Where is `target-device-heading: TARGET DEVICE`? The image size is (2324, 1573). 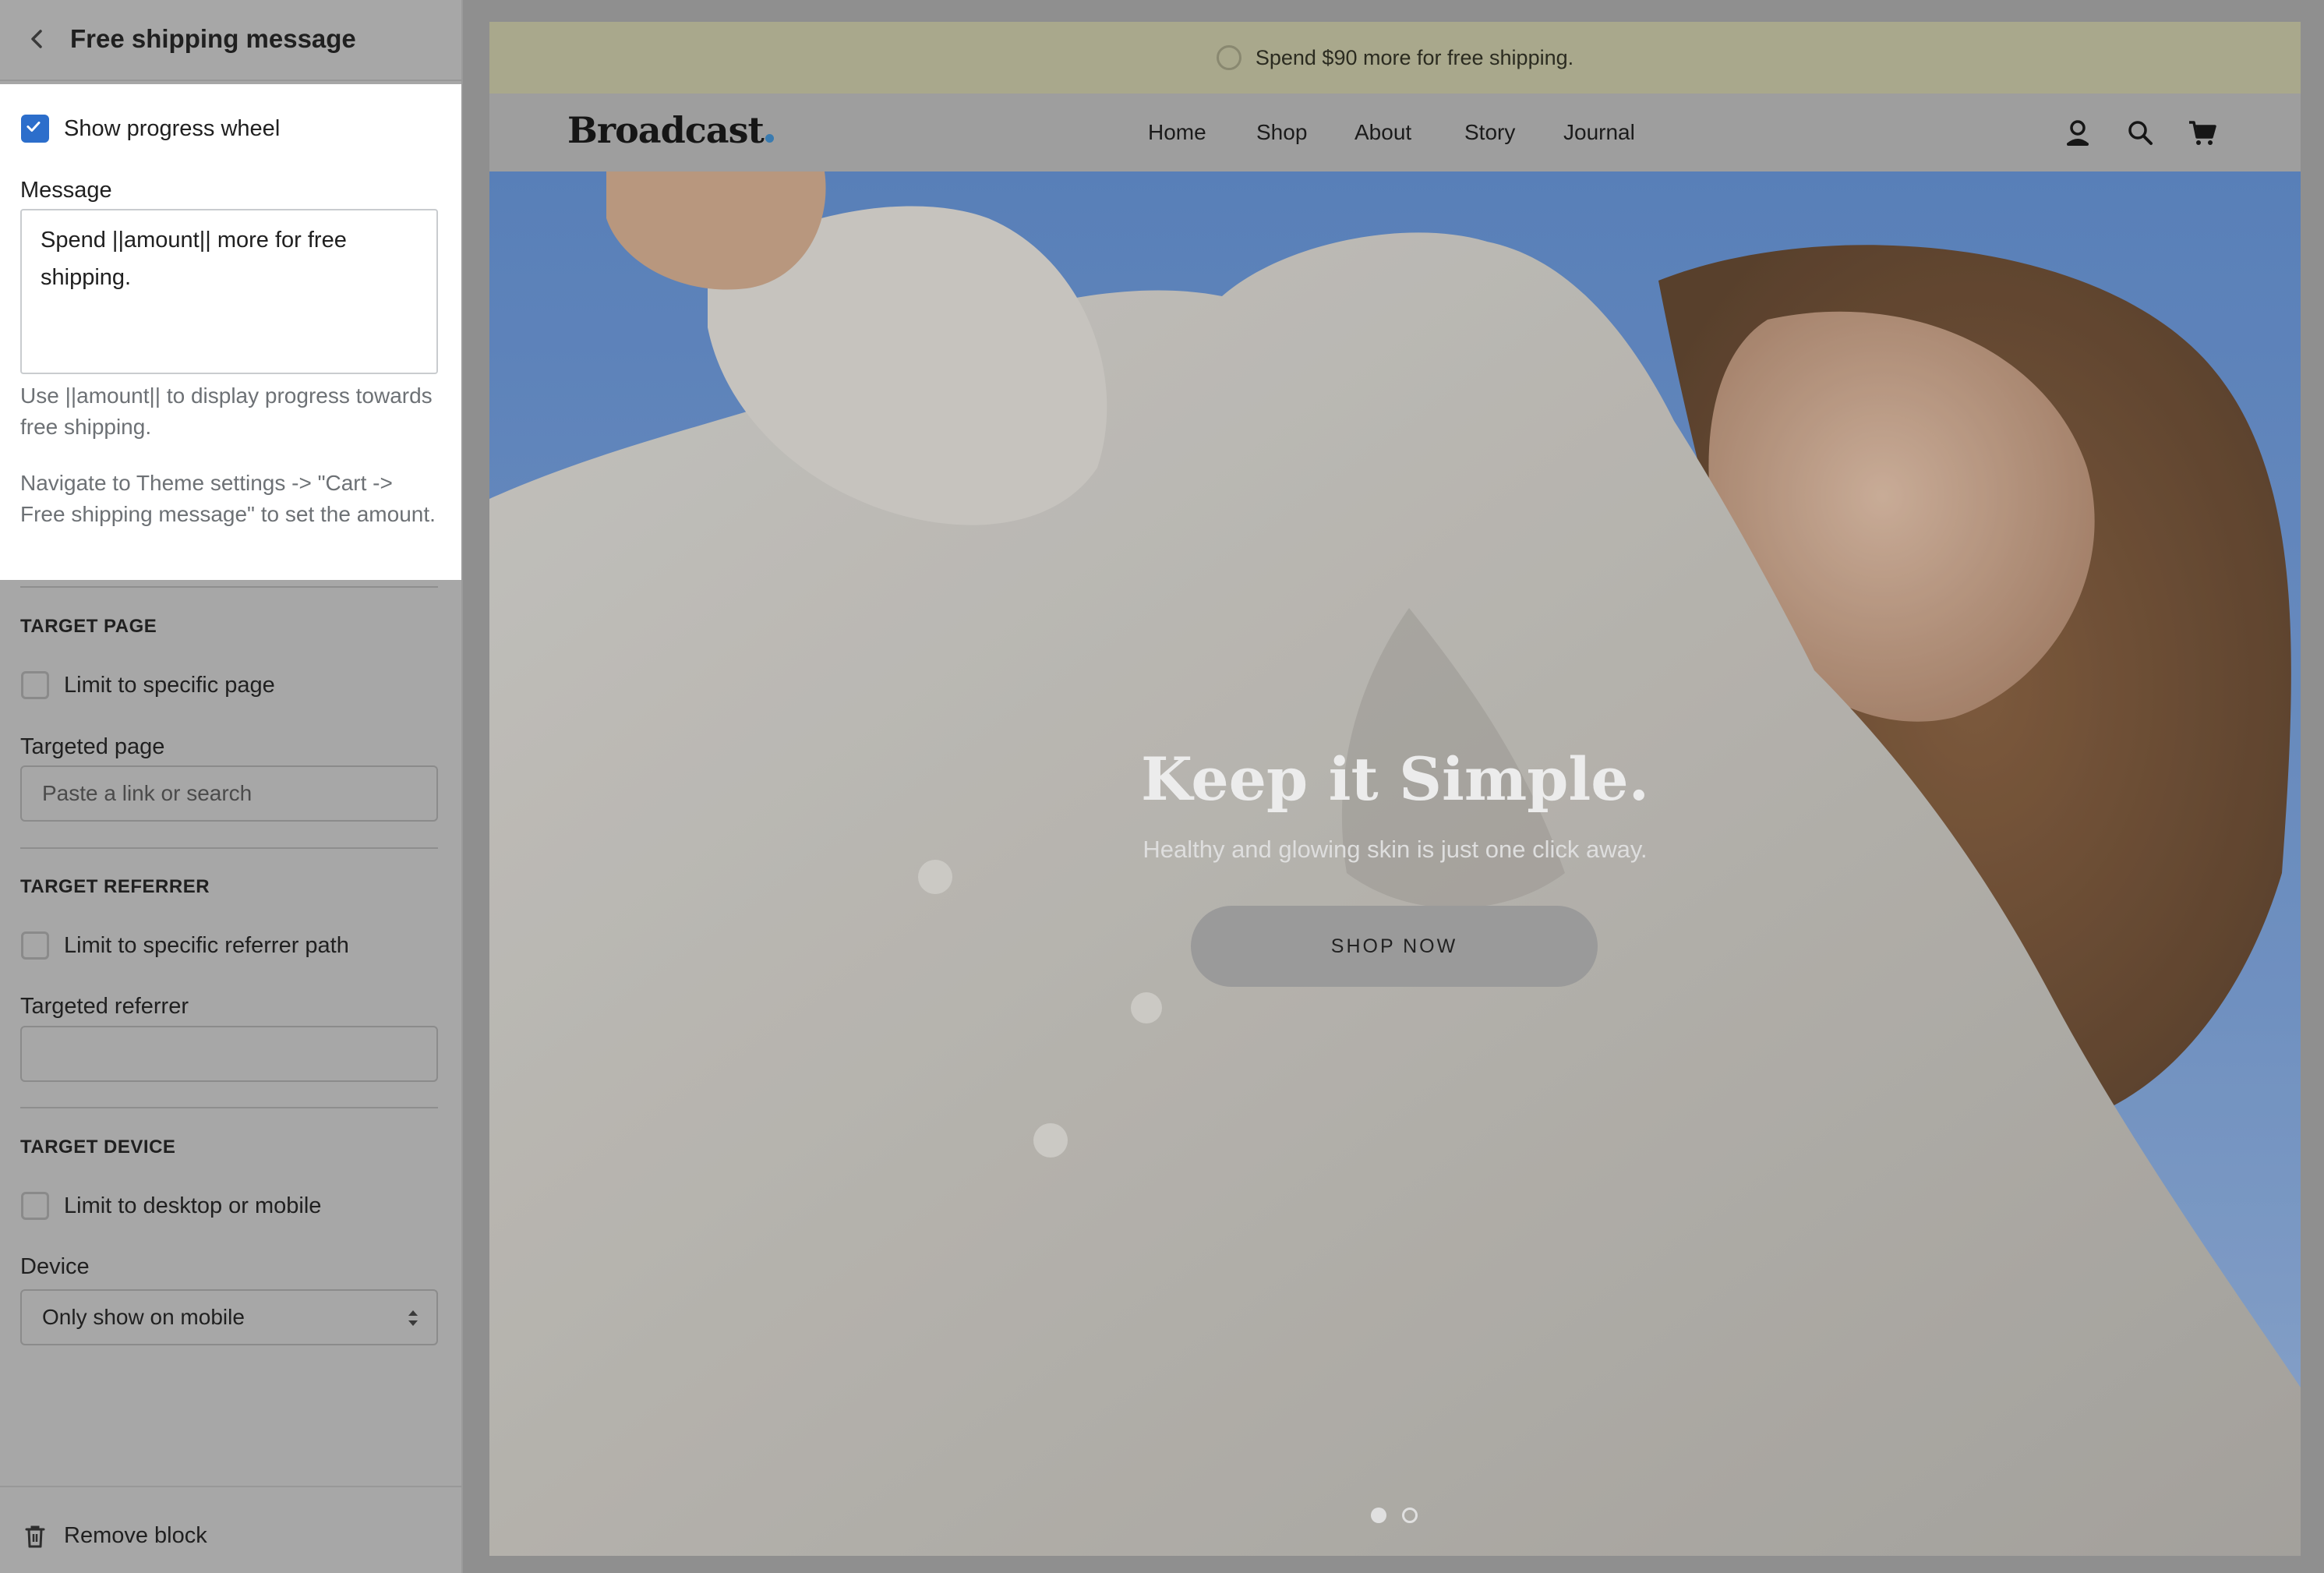
target-device-heading: TARGET DEVICE is located at coordinates (98, 1147).